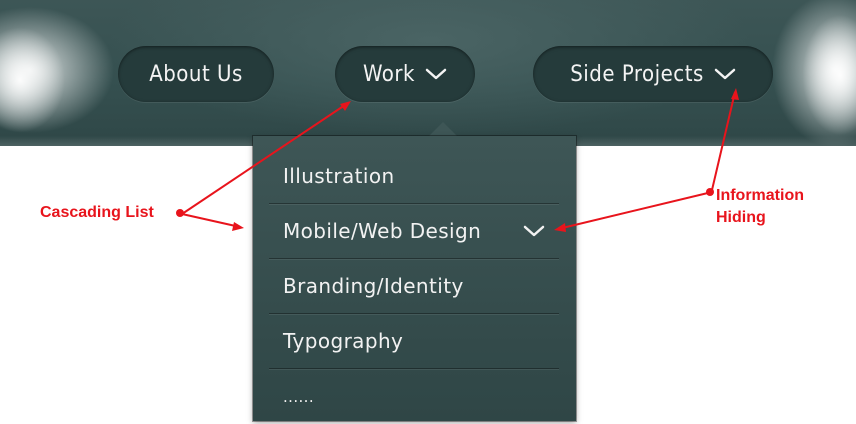 The width and height of the screenshot is (856, 424). What do you see at coordinates (635, 210) in the screenshot?
I see `arrow-info-to-submenu-chevron` at bounding box center [635, 210].